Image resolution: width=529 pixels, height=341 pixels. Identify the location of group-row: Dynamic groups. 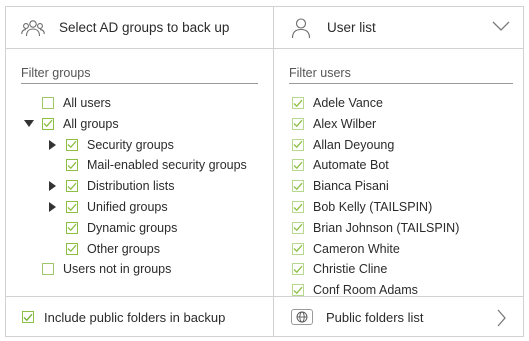
(112, 228).